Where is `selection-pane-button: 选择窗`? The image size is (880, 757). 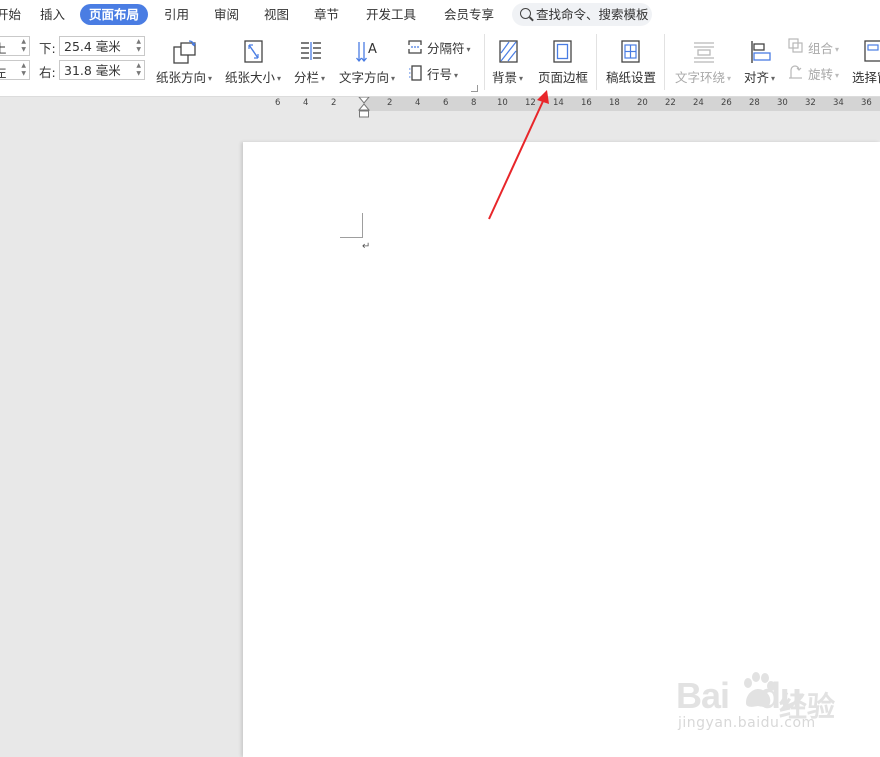 selection-pane-button: 选择窗 is located at coordinates (865, 62).